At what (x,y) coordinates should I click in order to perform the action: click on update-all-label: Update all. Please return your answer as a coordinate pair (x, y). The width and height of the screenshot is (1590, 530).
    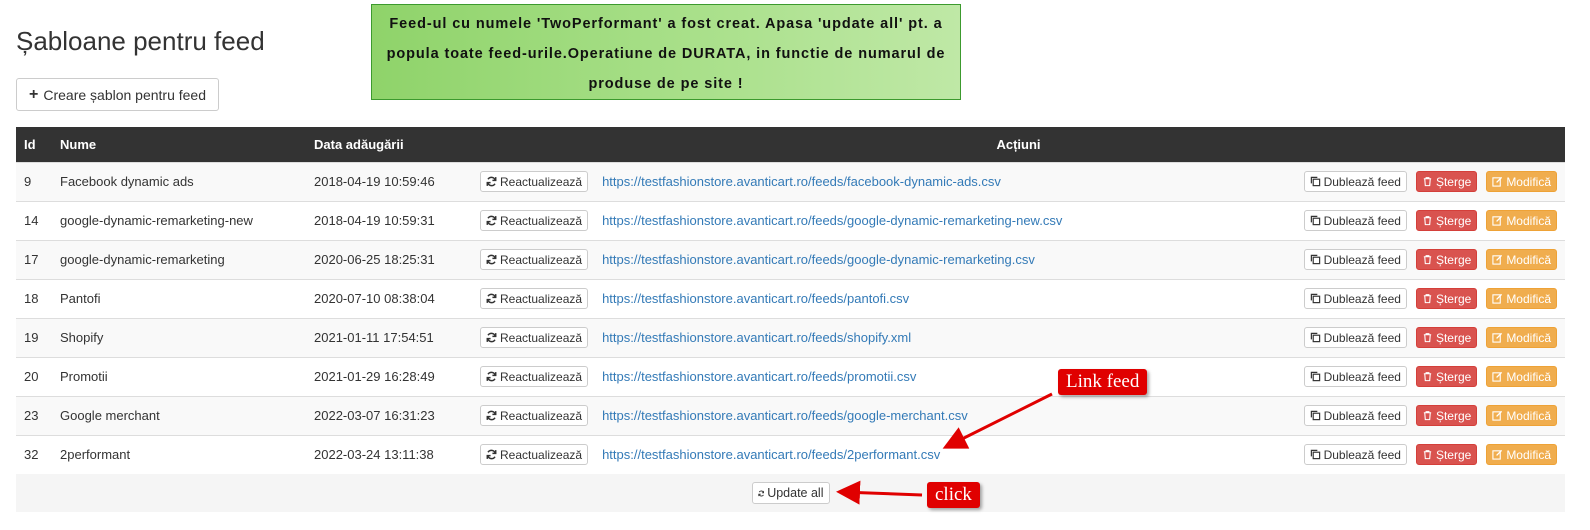
    Looking at the image, I should click on (795, 493).